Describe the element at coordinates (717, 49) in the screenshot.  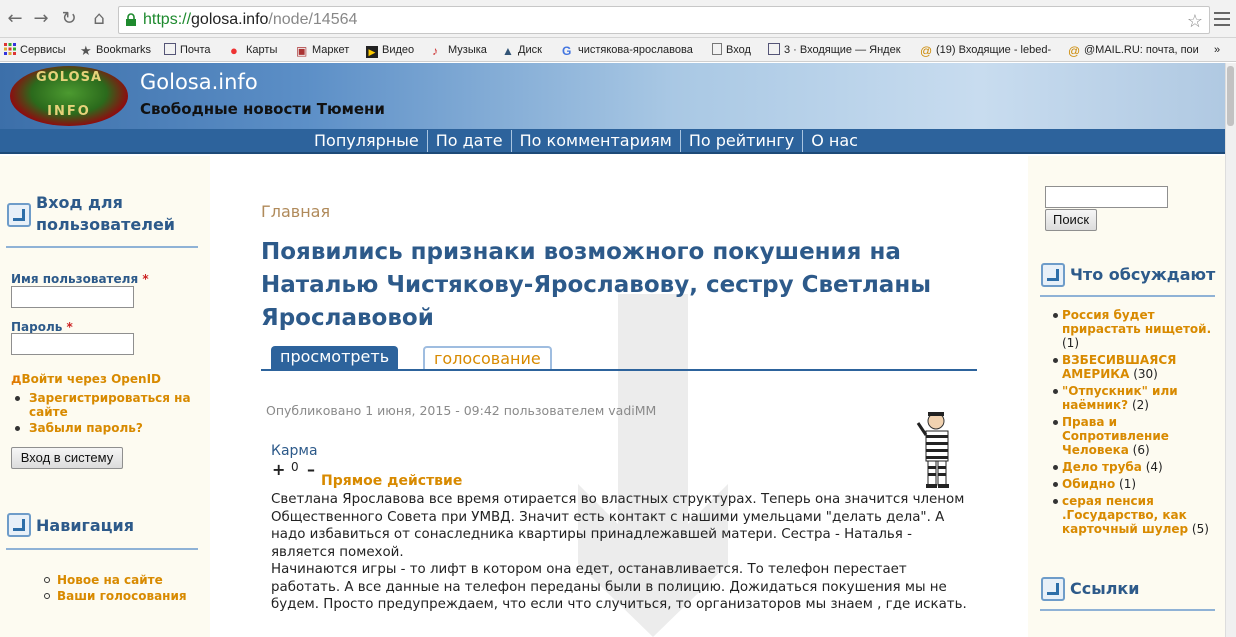
I see `page-icon` at that location.